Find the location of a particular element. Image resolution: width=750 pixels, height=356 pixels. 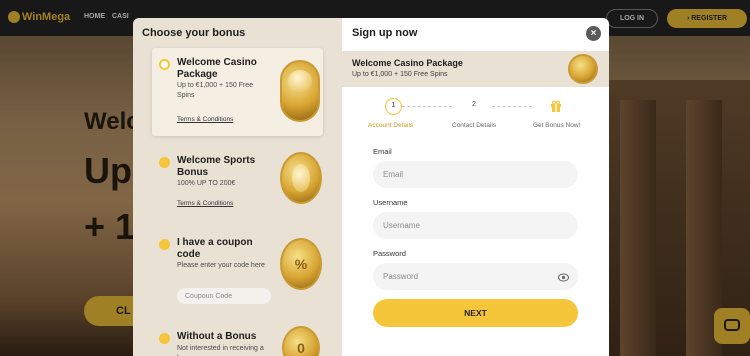

bonus-desc: Not interested in receiving a bonus is located at coordinates (220, 350).